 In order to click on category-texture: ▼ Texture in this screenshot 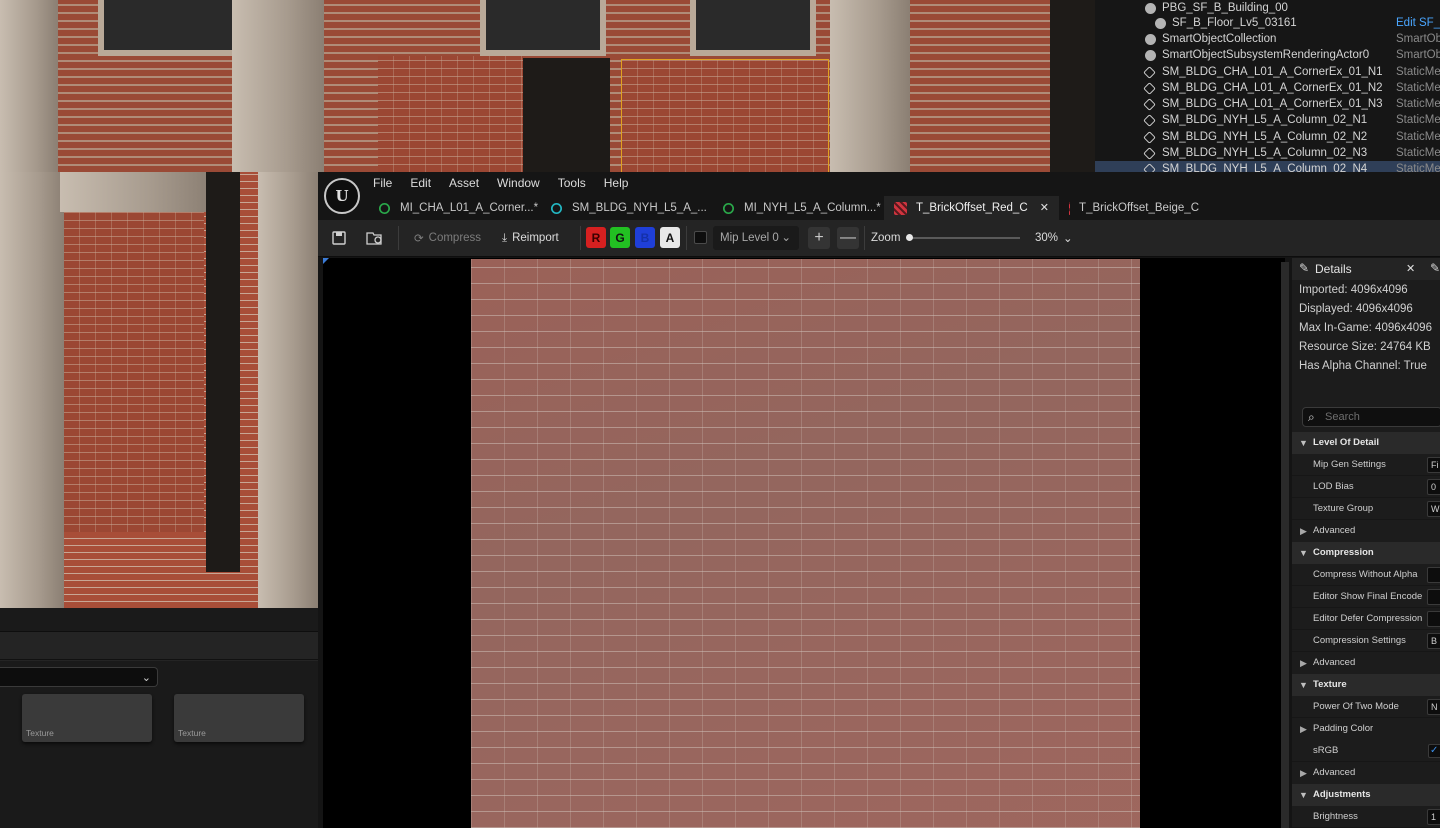, I will do `click(1366, 685)`.